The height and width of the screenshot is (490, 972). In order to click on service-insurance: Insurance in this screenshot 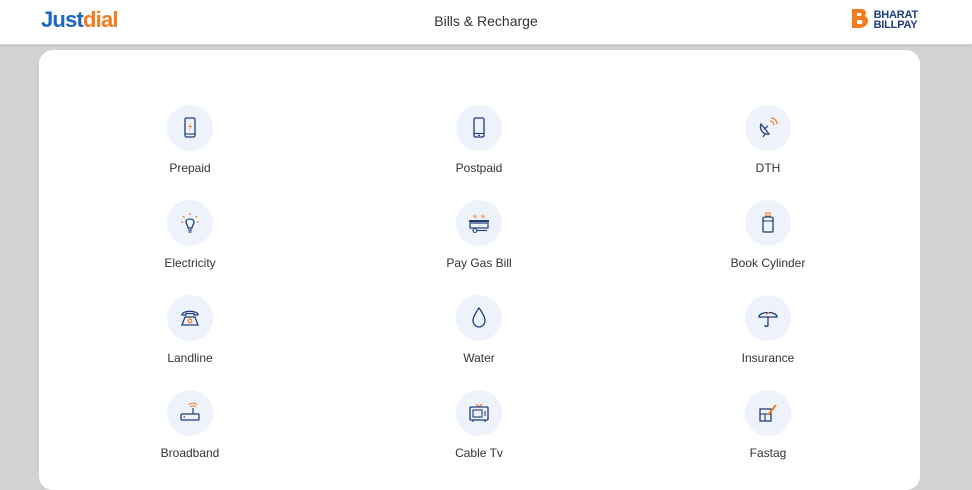, I will do `click(768, 330)`.